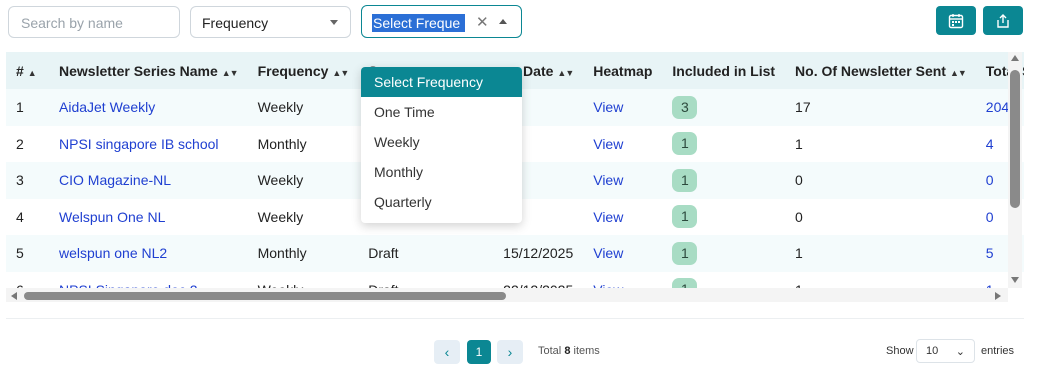  Describe the element at coordinates (900, 351) in the screenshot. I see `show-label: Show` at that location.